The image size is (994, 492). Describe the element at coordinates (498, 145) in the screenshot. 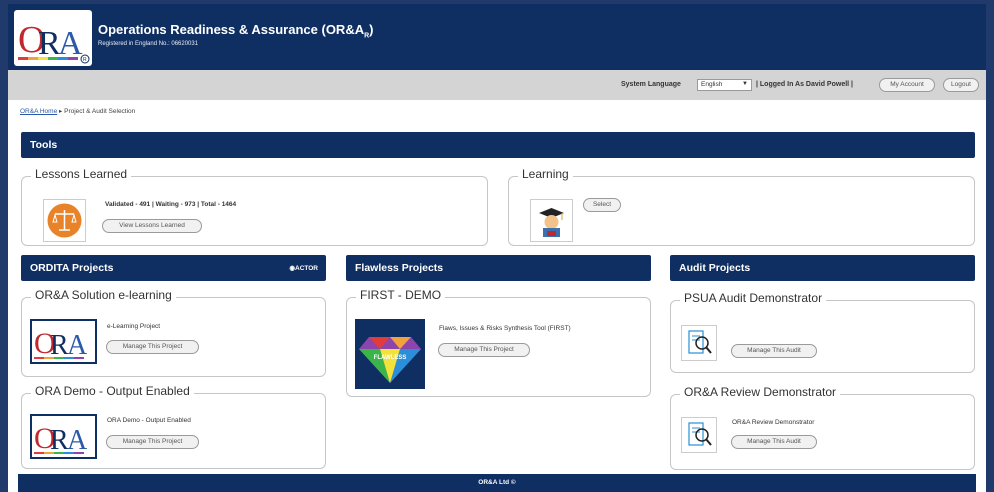

I see `tools-header: Tools` at that location.